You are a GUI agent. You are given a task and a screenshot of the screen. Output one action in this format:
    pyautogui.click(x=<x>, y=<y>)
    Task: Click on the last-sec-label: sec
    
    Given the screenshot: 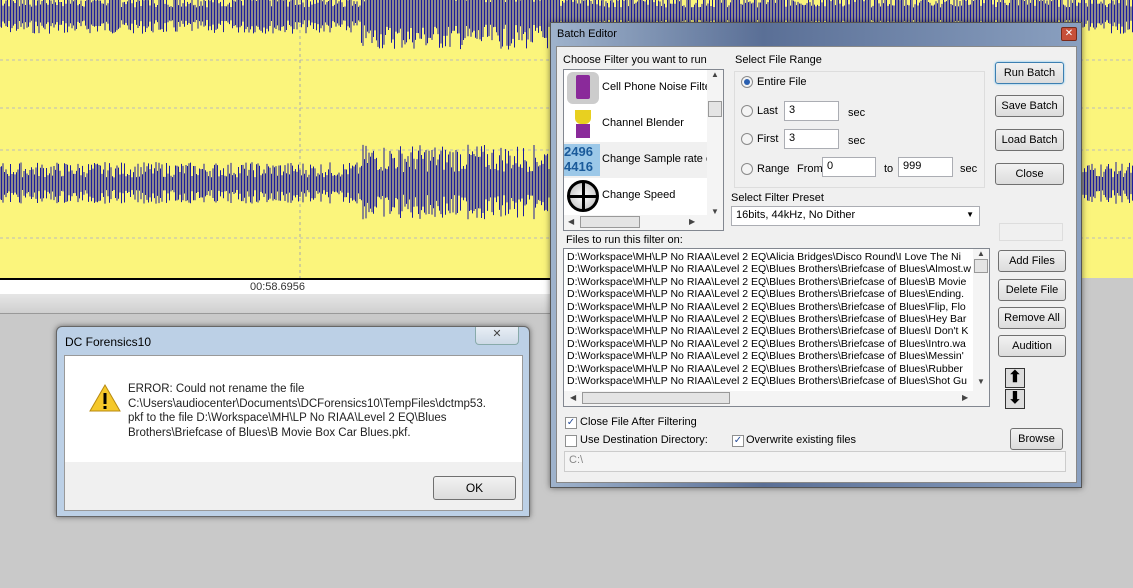 What is the action you would take?
    pyautogui.click(x=857, y=113)
    